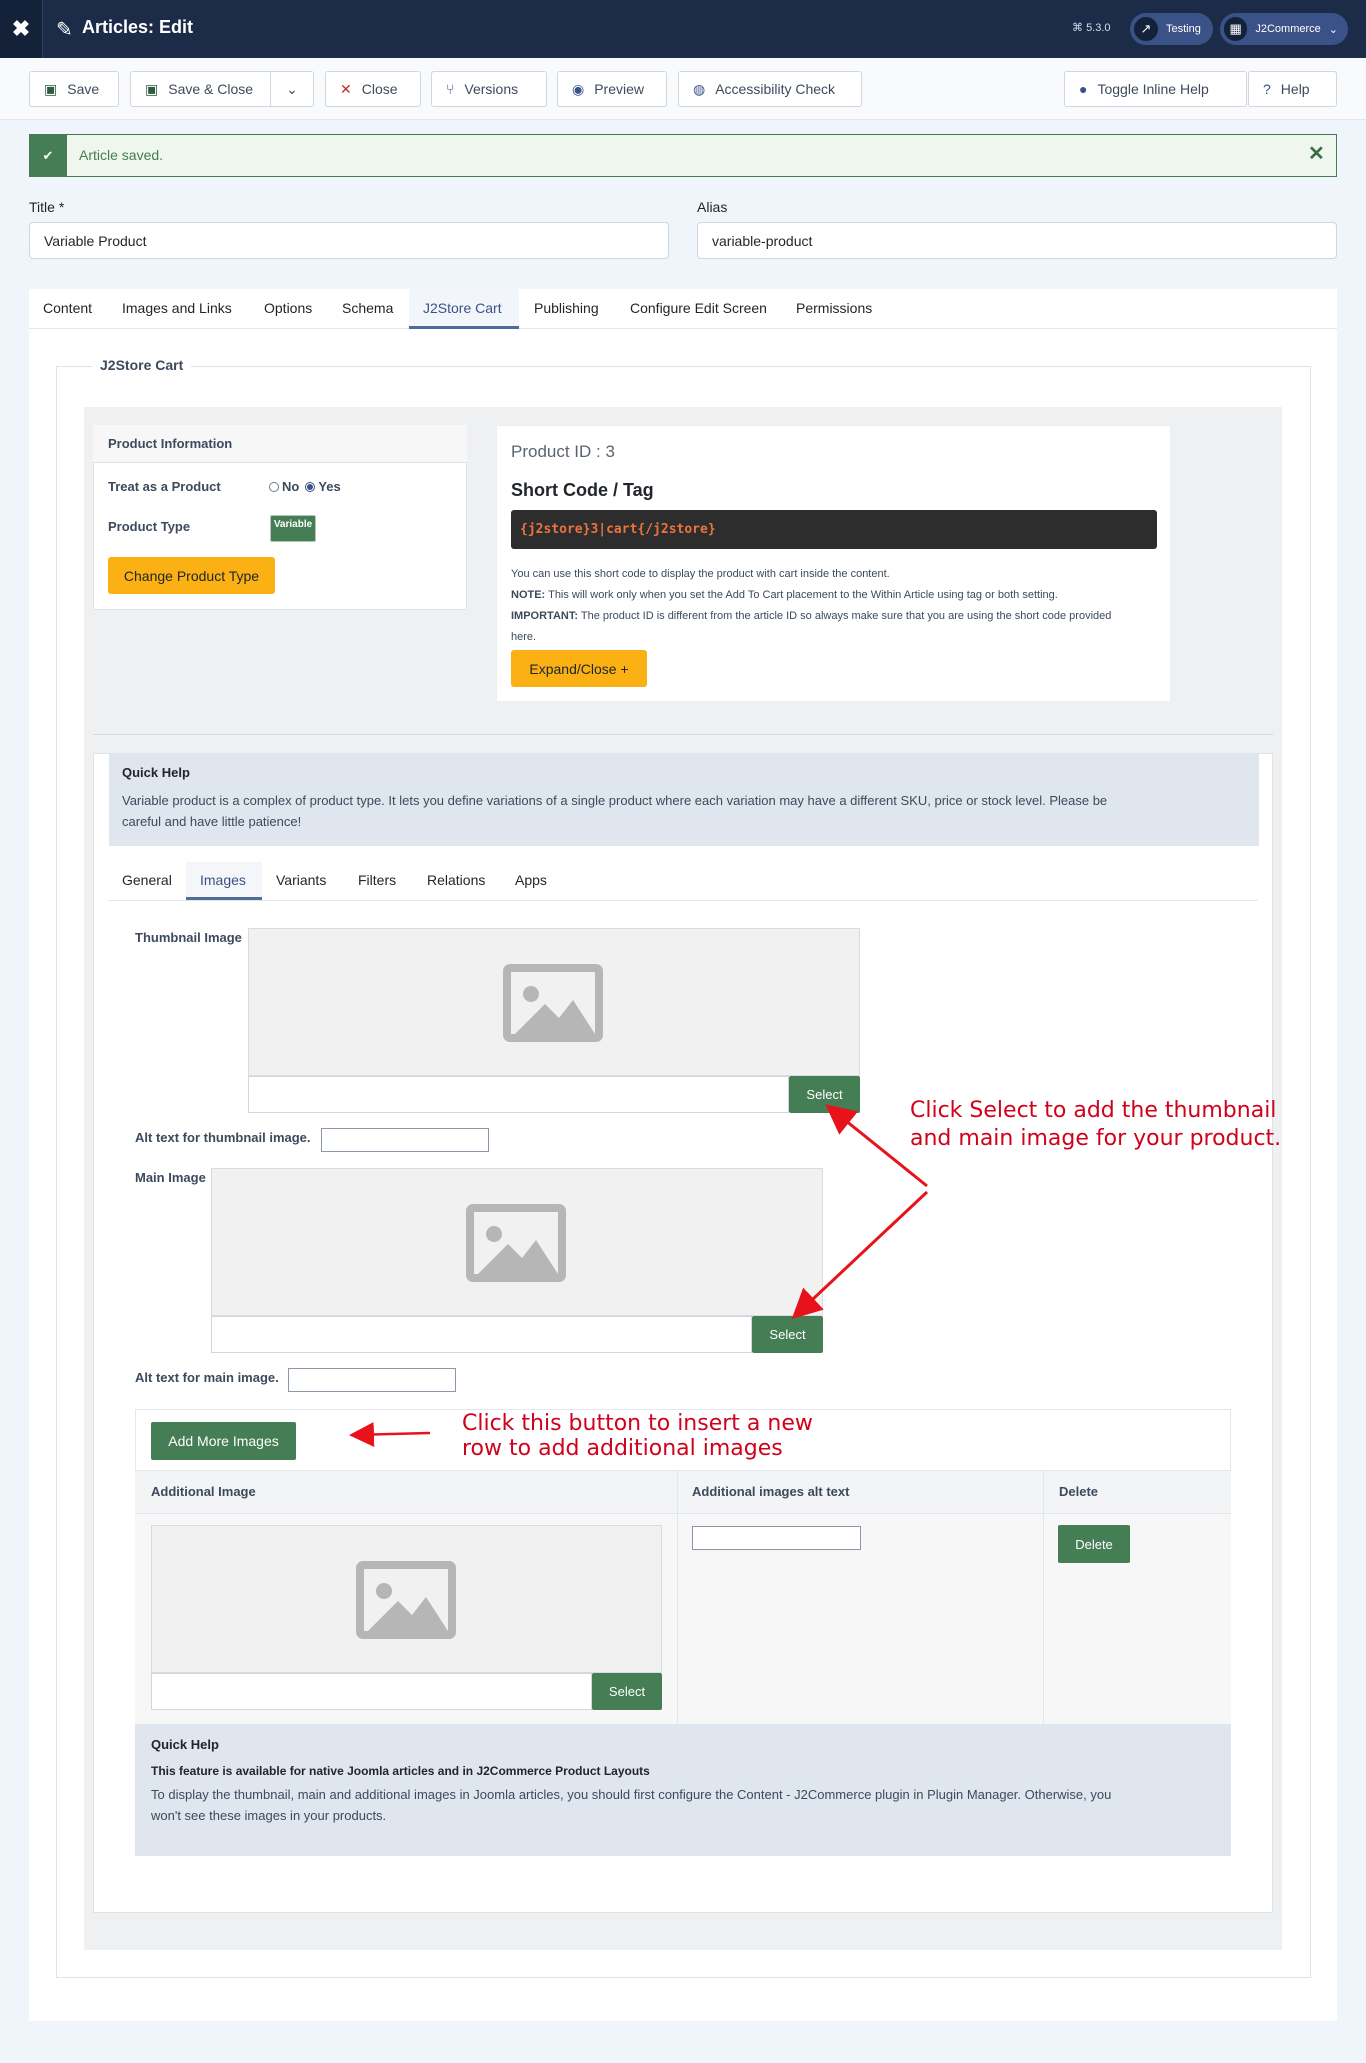 This screenshot has width=1366, height=2063. What do you see at coordinates (390, 1434) in the screenshot?
I see `arrow-to-add-more` at bounding box center [390, 1434].